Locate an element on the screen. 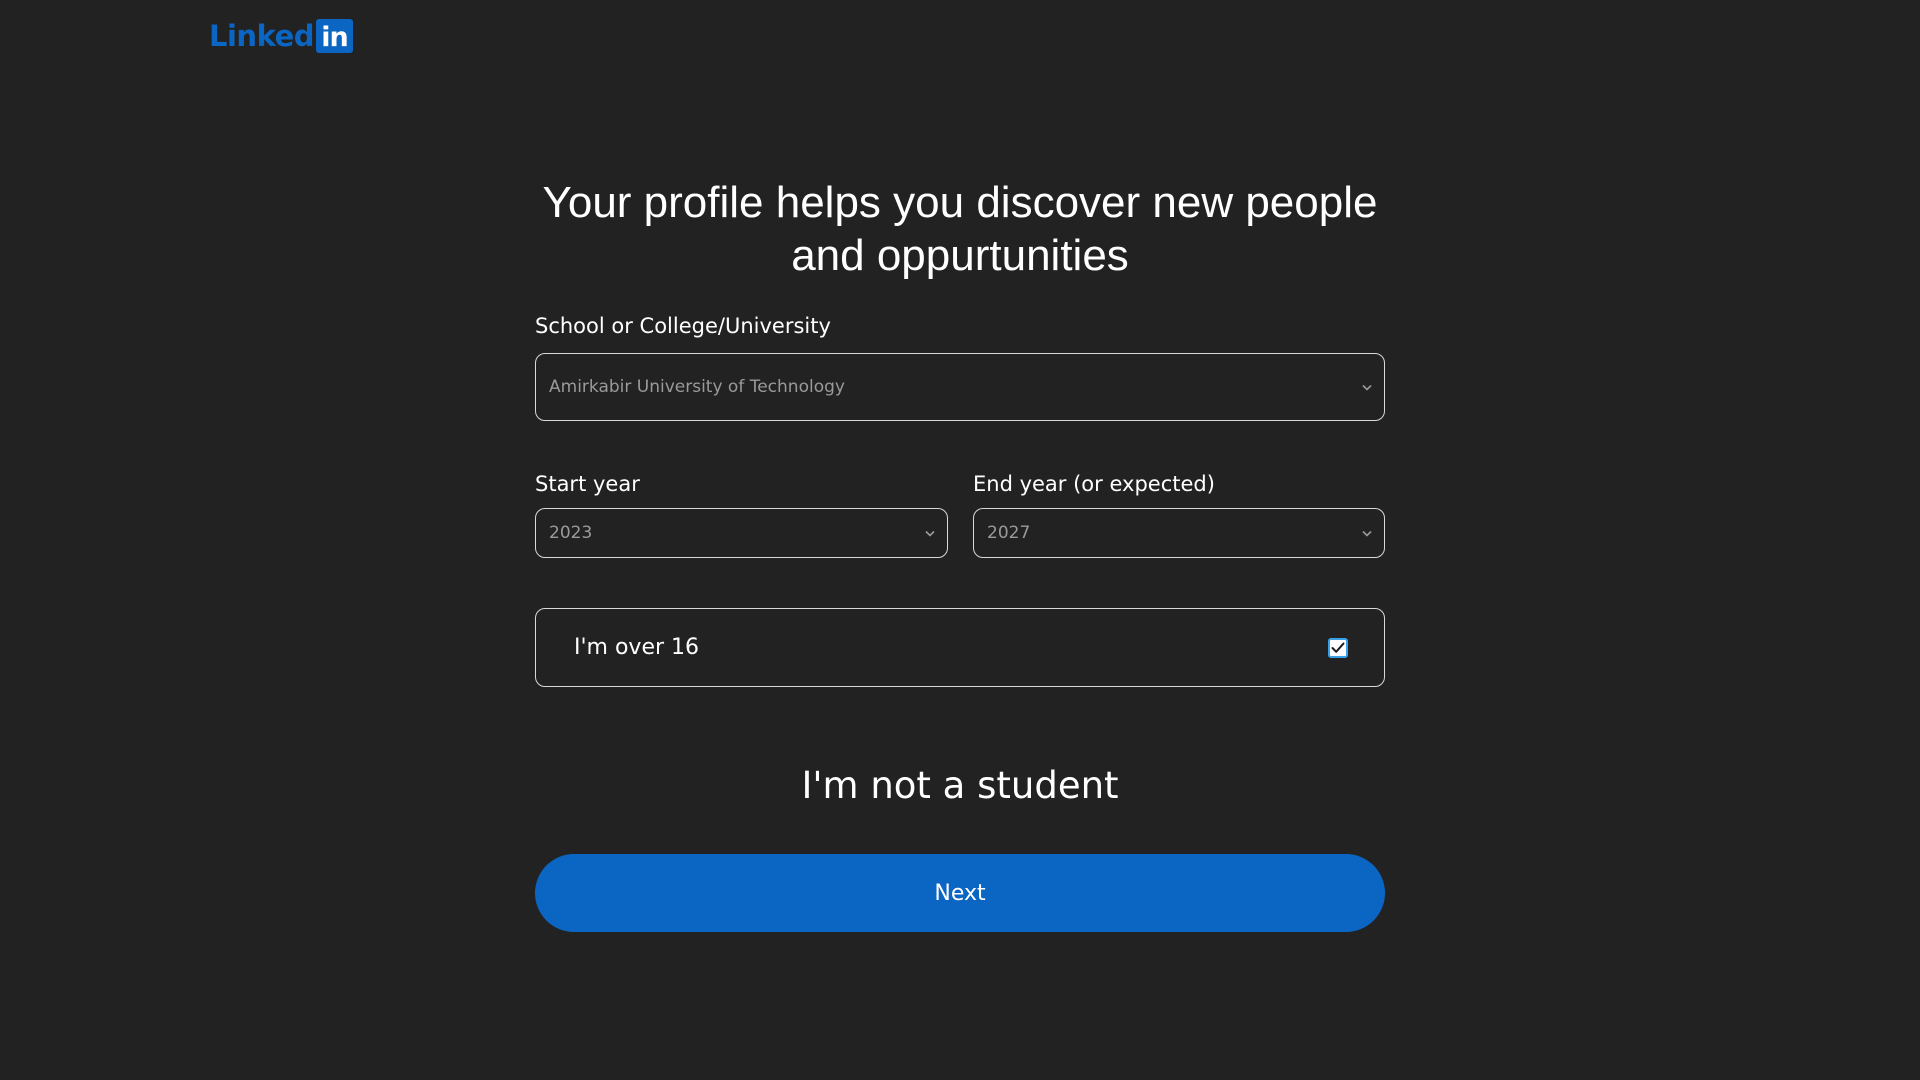  page-title-line-2: and oppurtunities is located at coordinates (960, 255).